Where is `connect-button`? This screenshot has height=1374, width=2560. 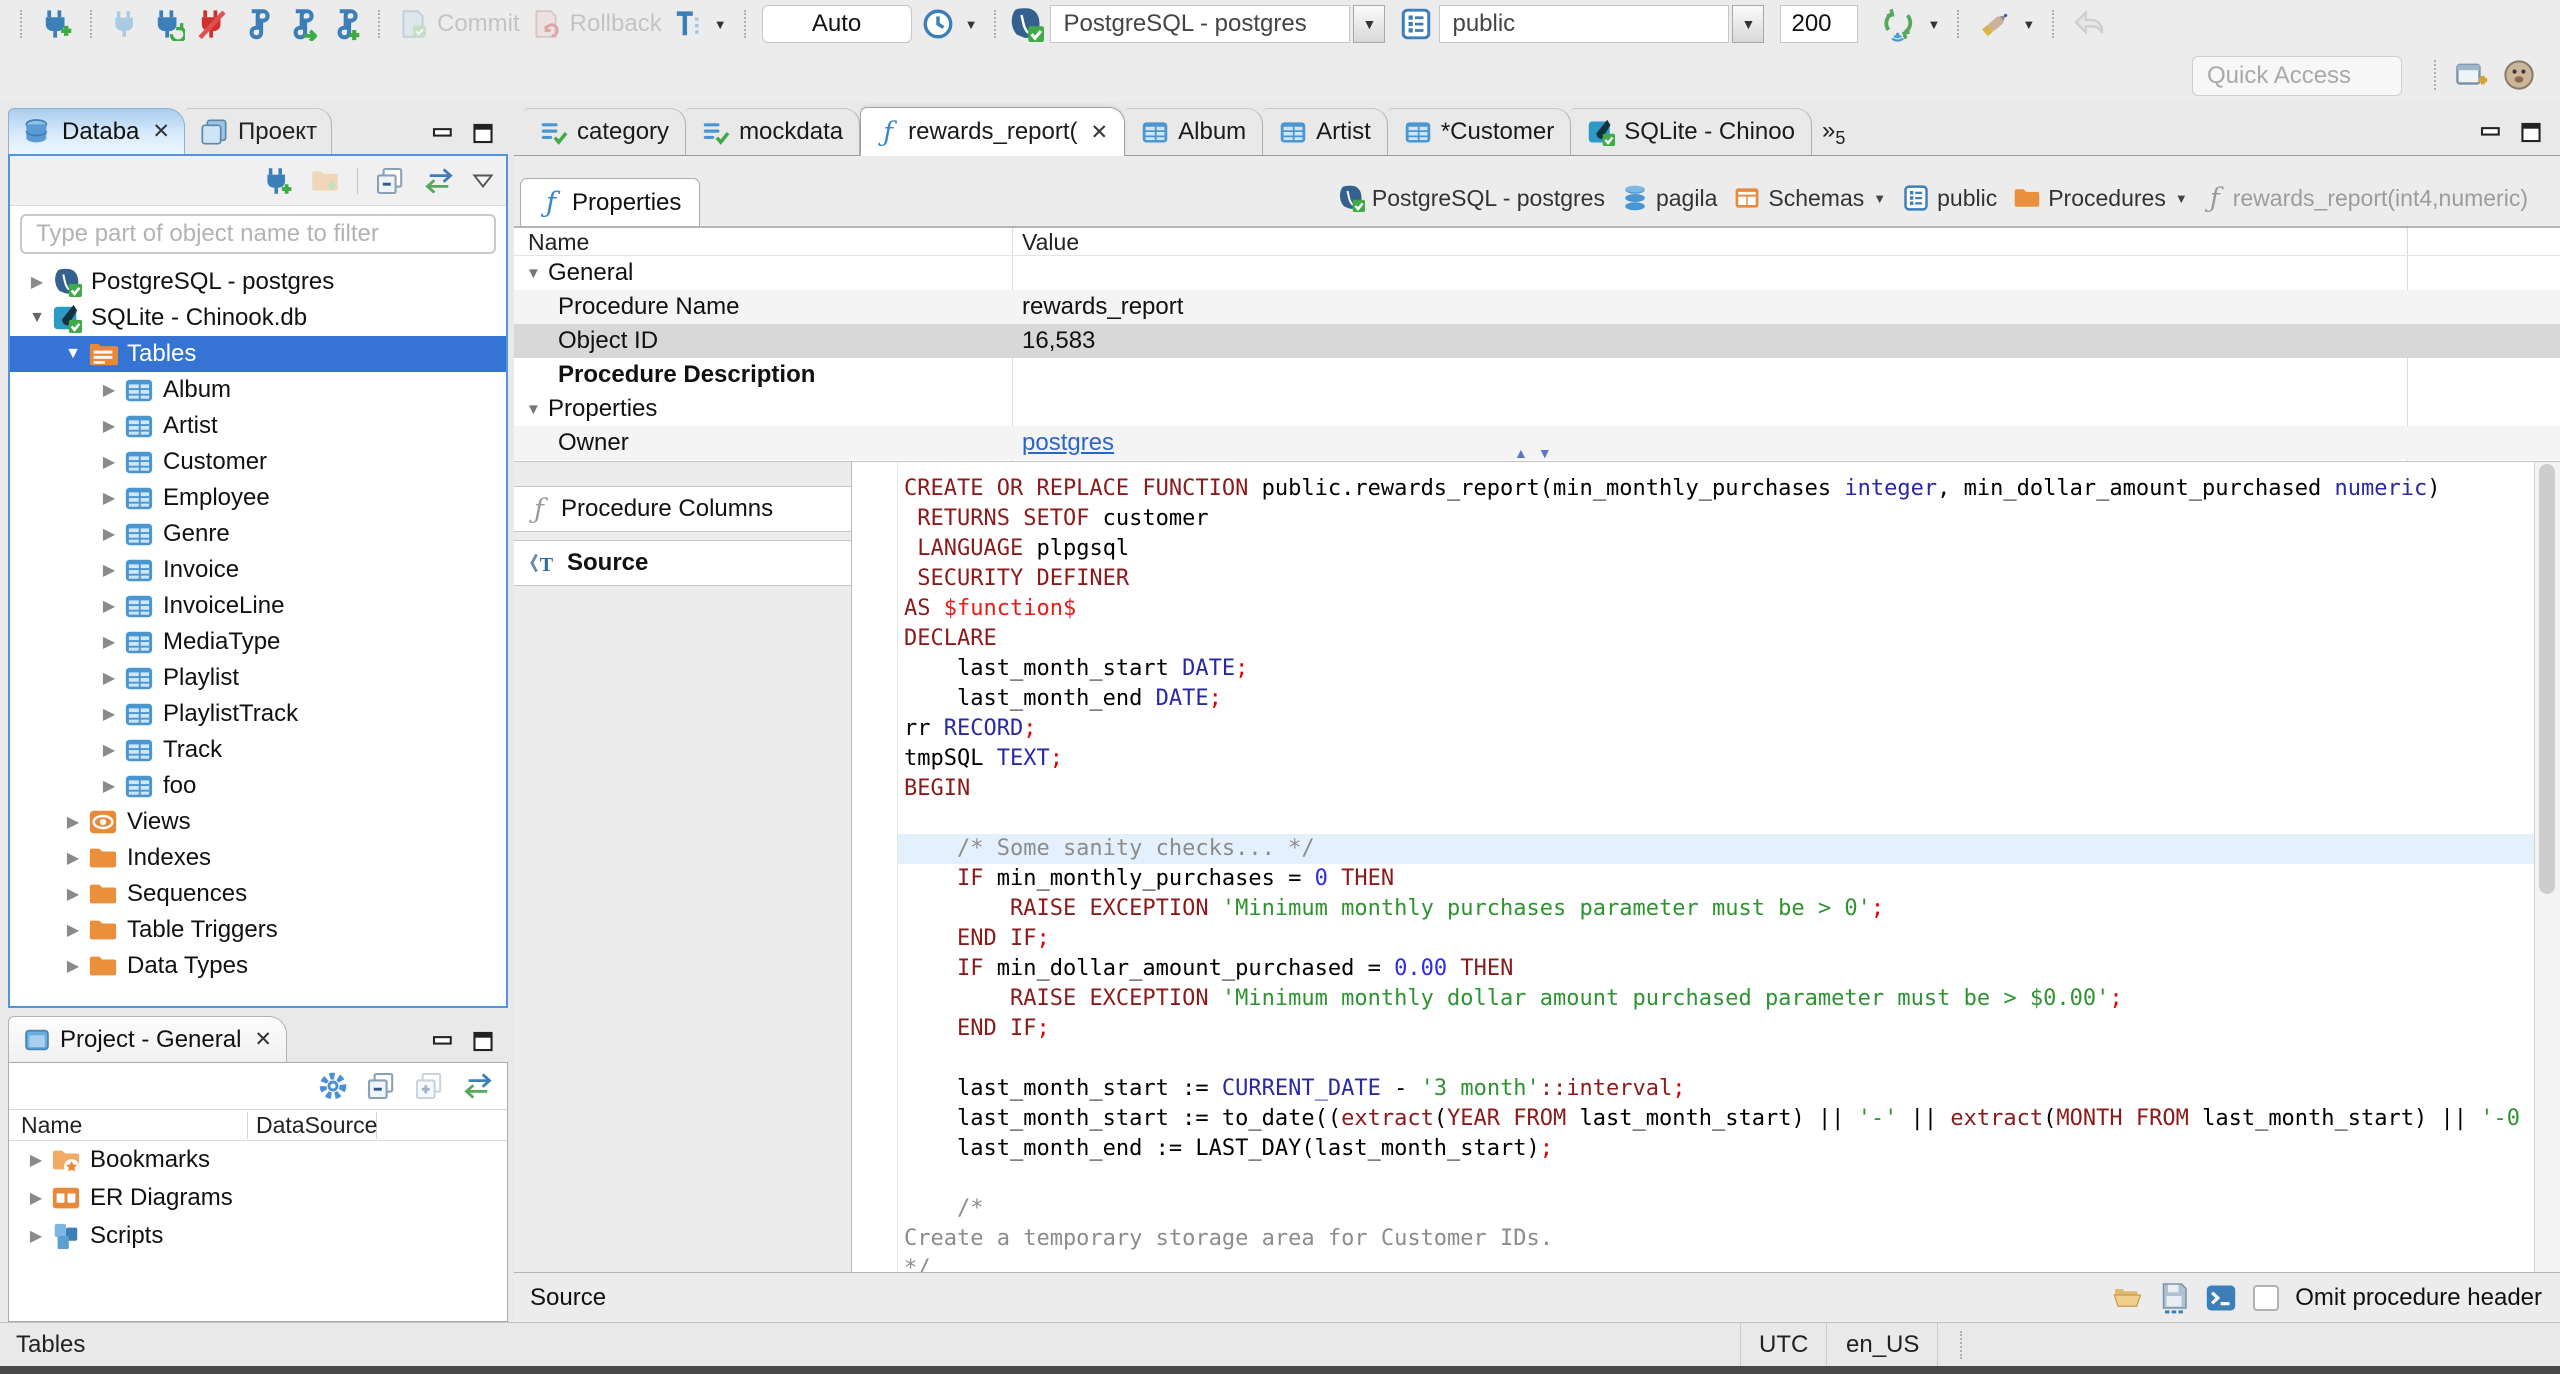 connect-button is located at coordinates (125, 24).